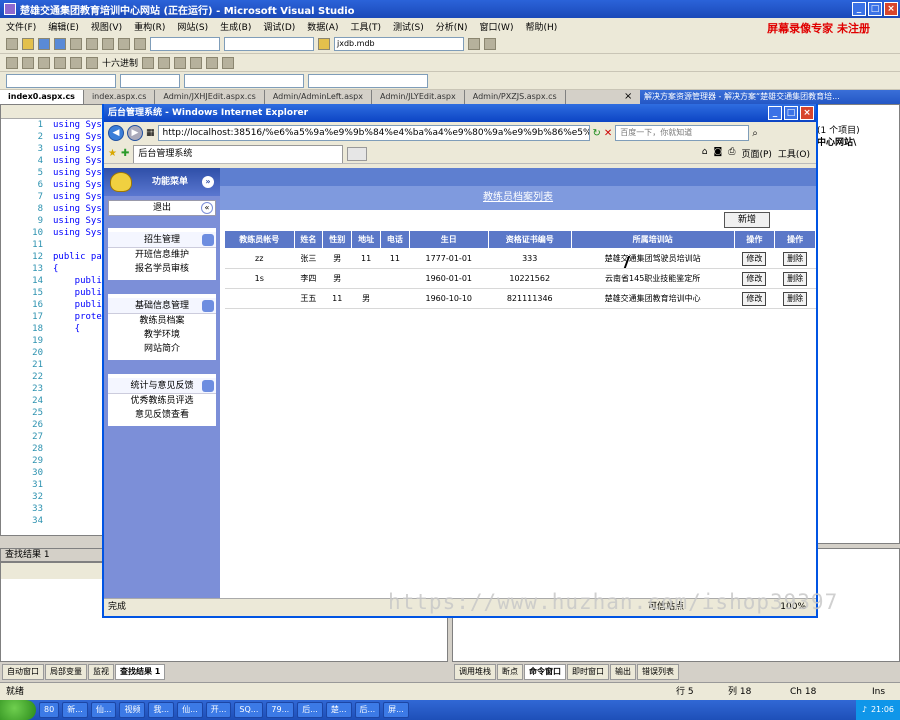 This screenshot has height=720, width=900. I want to click on bookmark-icon, so click(228, 62).